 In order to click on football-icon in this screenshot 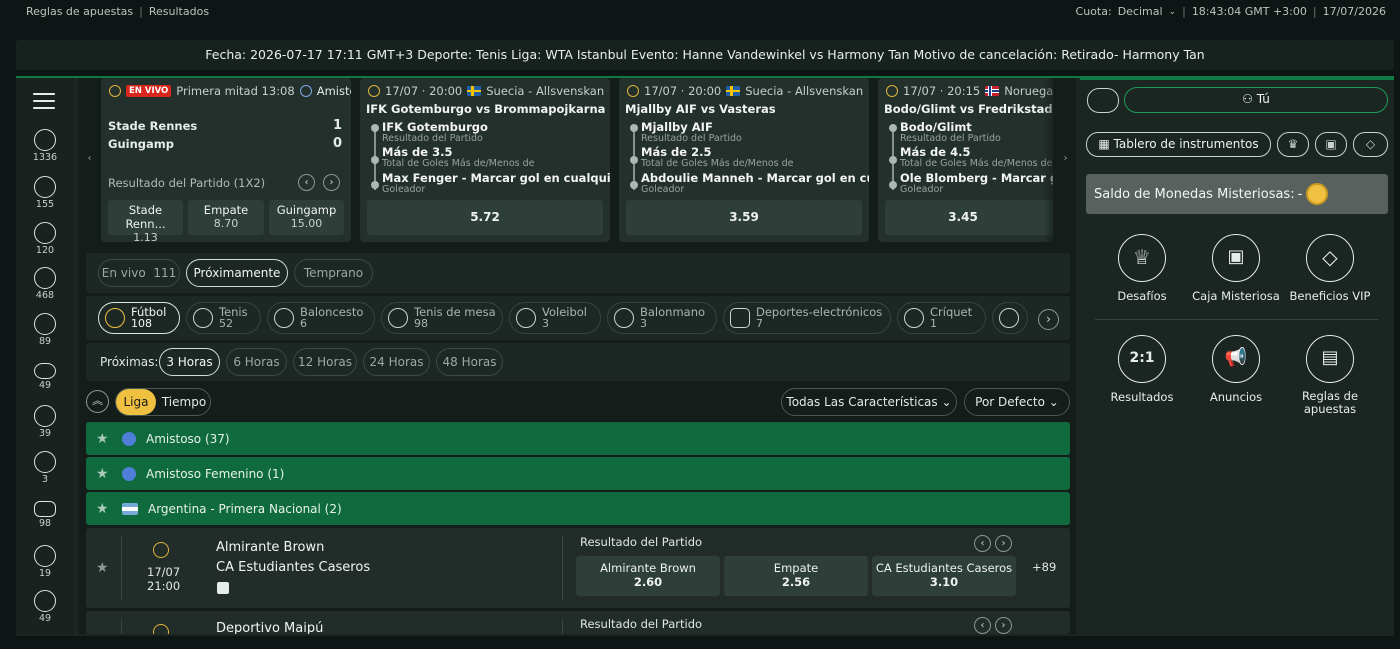, I will do `click(115, 91)`.